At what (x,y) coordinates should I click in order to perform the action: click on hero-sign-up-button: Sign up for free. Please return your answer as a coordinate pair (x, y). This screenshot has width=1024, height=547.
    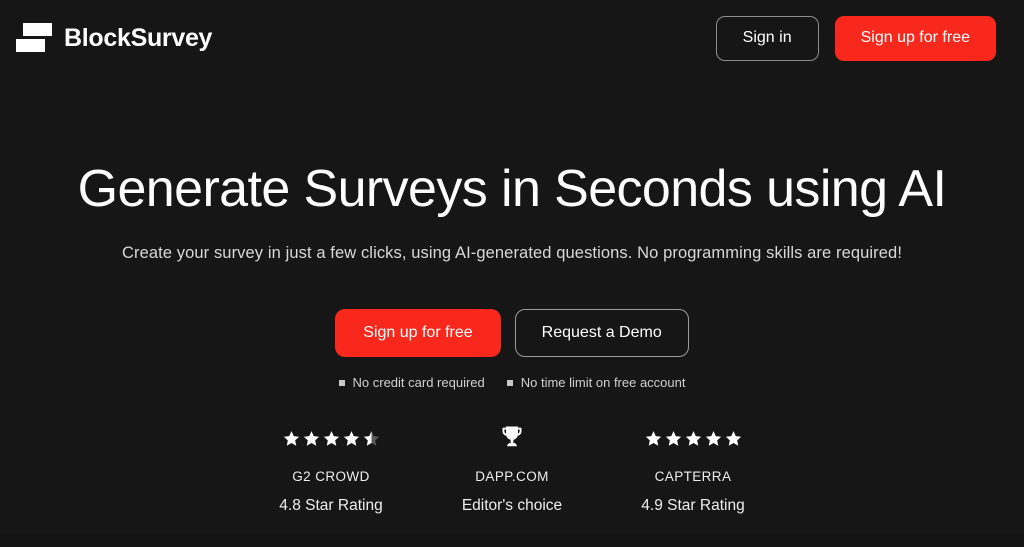
    Looking at the image, I should click on (418, 333).